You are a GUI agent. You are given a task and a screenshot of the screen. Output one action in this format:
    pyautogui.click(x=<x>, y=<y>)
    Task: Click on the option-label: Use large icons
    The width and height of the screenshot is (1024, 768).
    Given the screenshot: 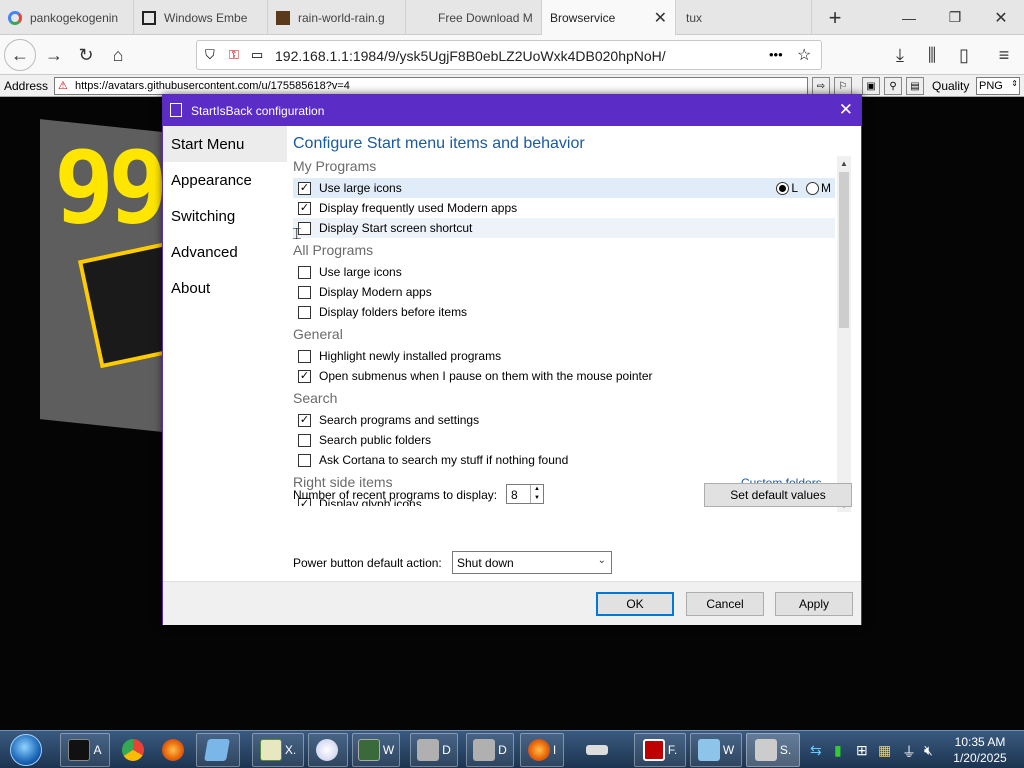 What is the action you would take?
    pyautogui.click(x=360, y=188)
    